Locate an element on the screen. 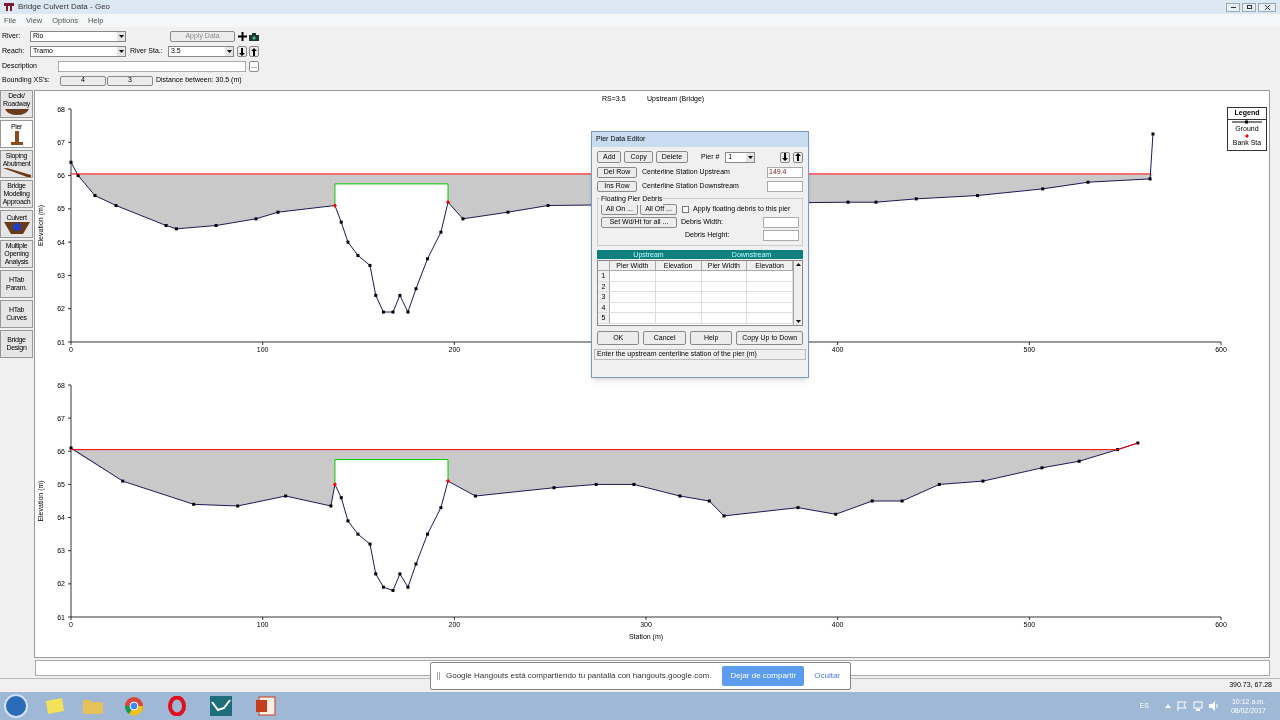 This screenshot has width=1280, height=720. window-title: Bridge Culvert Data - Geo is located at coordinates (64, 7).